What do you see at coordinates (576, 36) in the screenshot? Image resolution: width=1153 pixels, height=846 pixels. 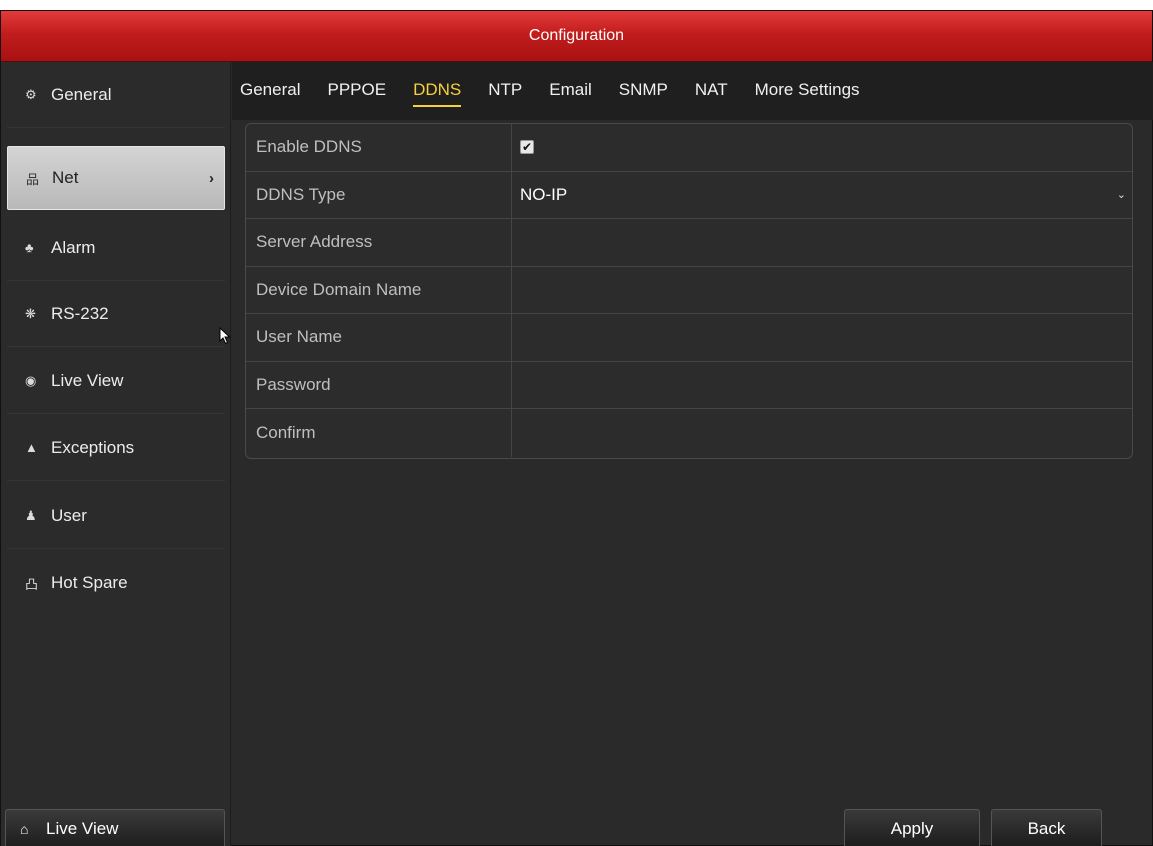 I see `window-title: Configuration` at bounding box center [576, 36].